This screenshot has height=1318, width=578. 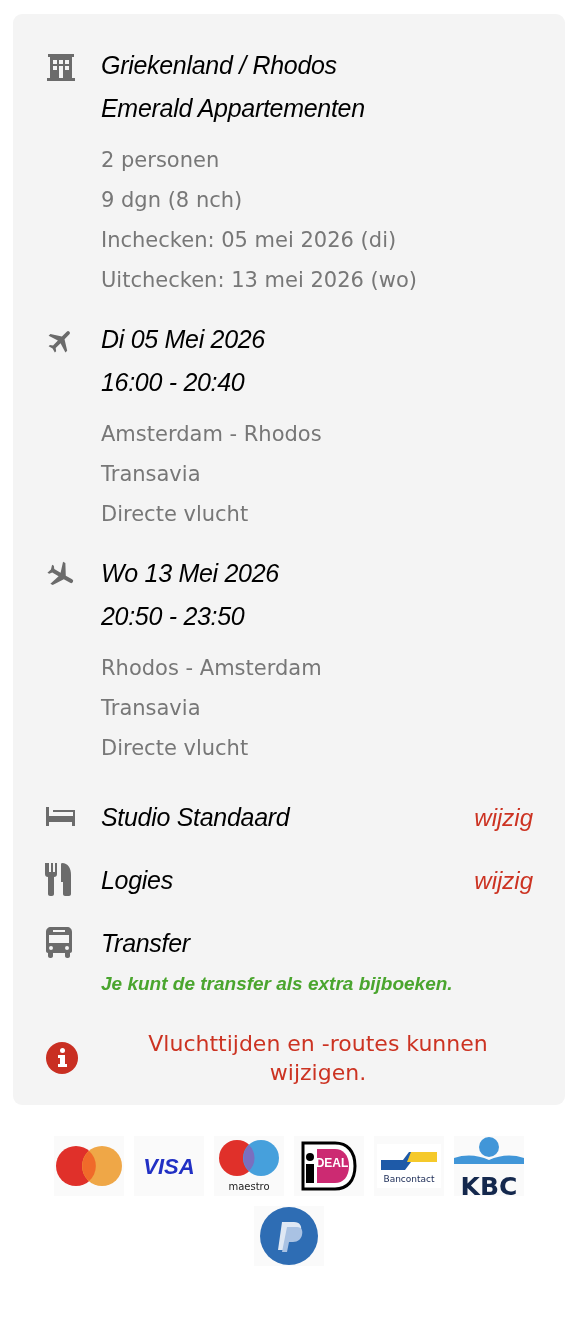 What do you see at coordinates (277, 984) in the screenshot?
I see `transfer-note: Je kunt de transfer als extra bijboeken.` at bounding box center [277, 984].